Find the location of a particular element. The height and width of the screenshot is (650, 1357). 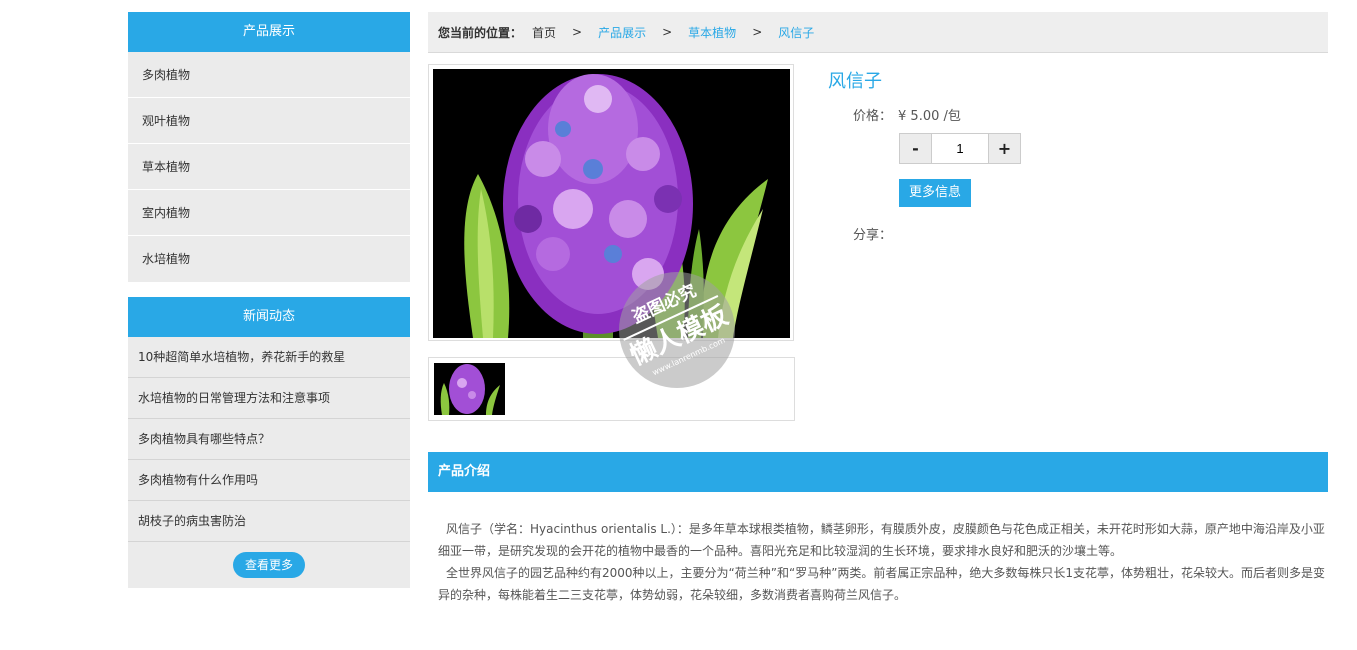

breadcrumb-home-link: 首页 is located at coordinates (544, 32).